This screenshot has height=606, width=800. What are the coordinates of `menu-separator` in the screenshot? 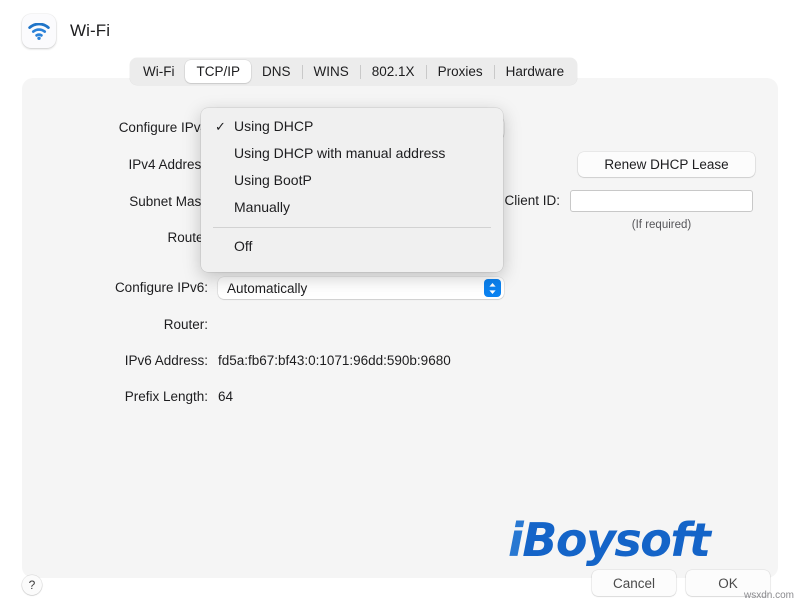 It's located at (352, 227).